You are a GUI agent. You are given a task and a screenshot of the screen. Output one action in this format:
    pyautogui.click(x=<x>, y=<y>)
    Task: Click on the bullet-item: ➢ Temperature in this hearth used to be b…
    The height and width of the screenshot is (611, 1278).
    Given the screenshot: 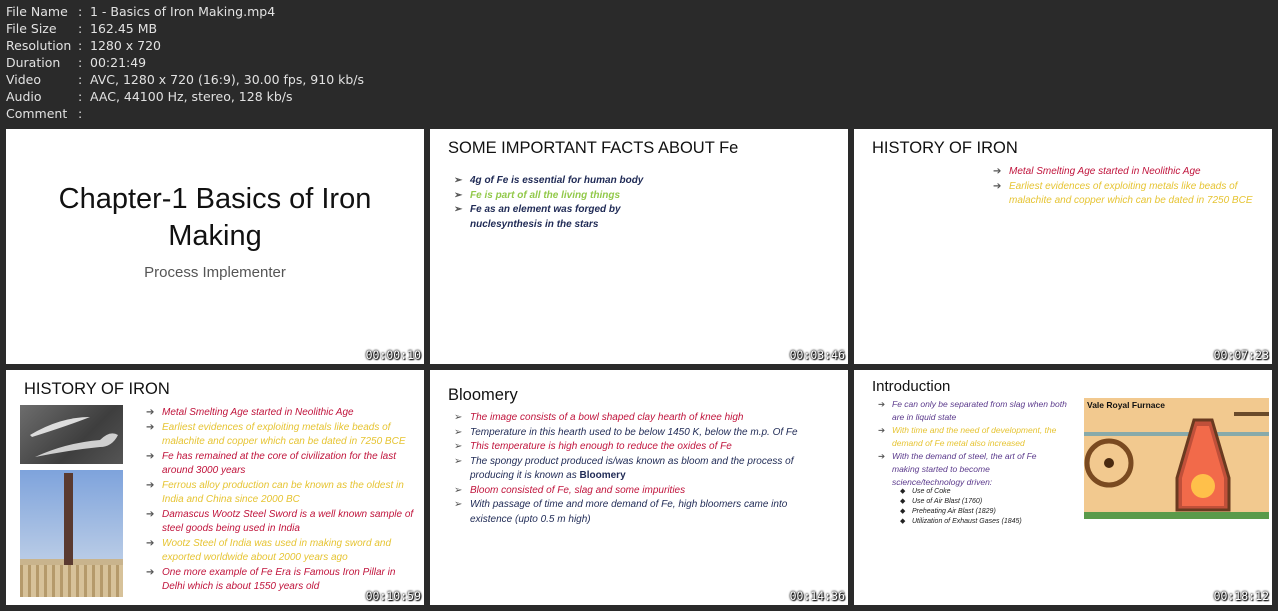 What is the action you would take?
    pyautogui.click(x=642, y=433)
    